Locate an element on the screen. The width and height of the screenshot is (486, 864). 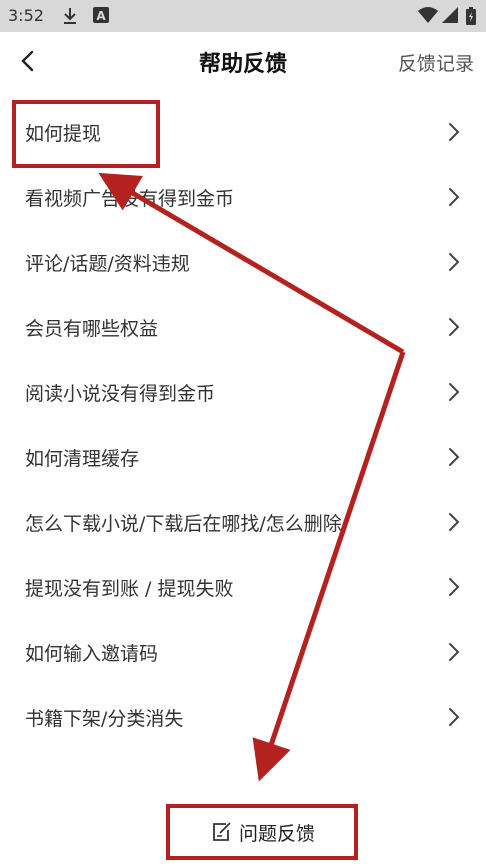
faq-item: 看视频广告没有得到金币 is located at coordinates (243, 197).